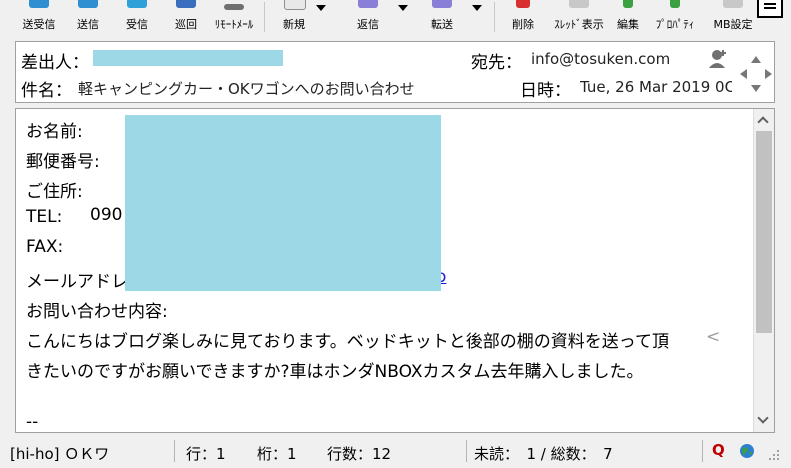 The height and width of the screenshot is (468, 791). Describe the element at coordinates (39, 17) in the screenshot. I see `send-receive-button: 送受信` at that location.